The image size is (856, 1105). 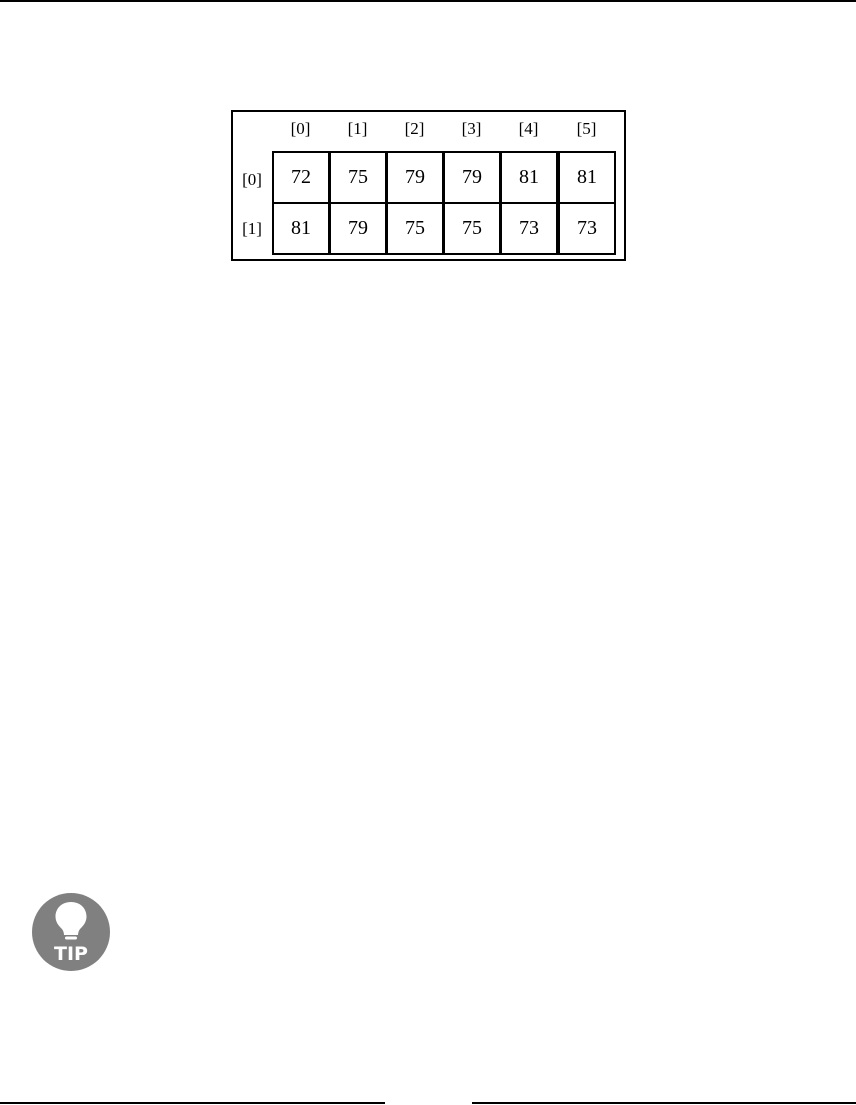 What do you see at coordinates (528, 128) in the screenshot?
I see `column-index: [4]` at bounding box center [528, 128].